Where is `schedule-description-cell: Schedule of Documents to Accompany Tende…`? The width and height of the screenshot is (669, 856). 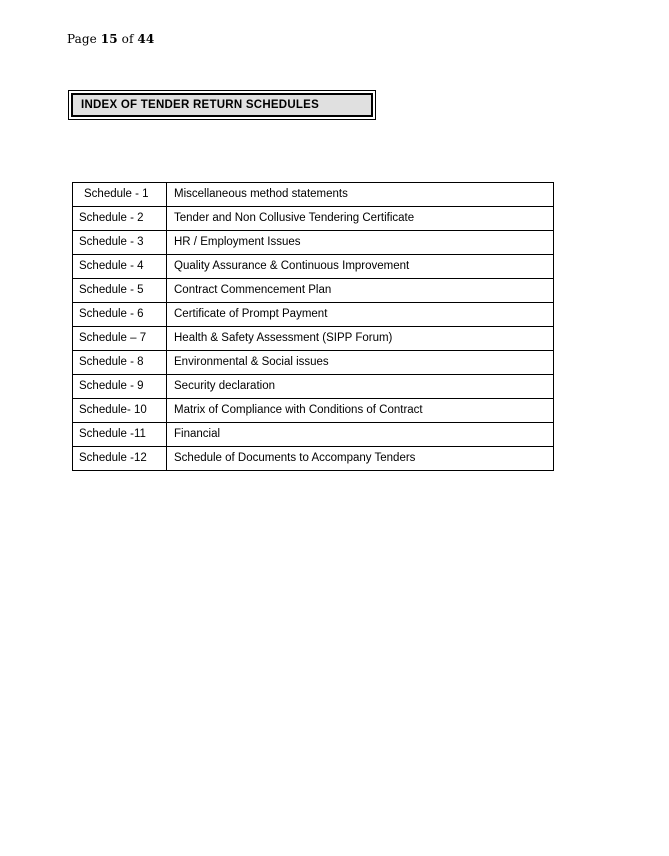 schedule-description-cell: Schedule of Documents to Accompany Tende… is located at coordinates (360, 458).